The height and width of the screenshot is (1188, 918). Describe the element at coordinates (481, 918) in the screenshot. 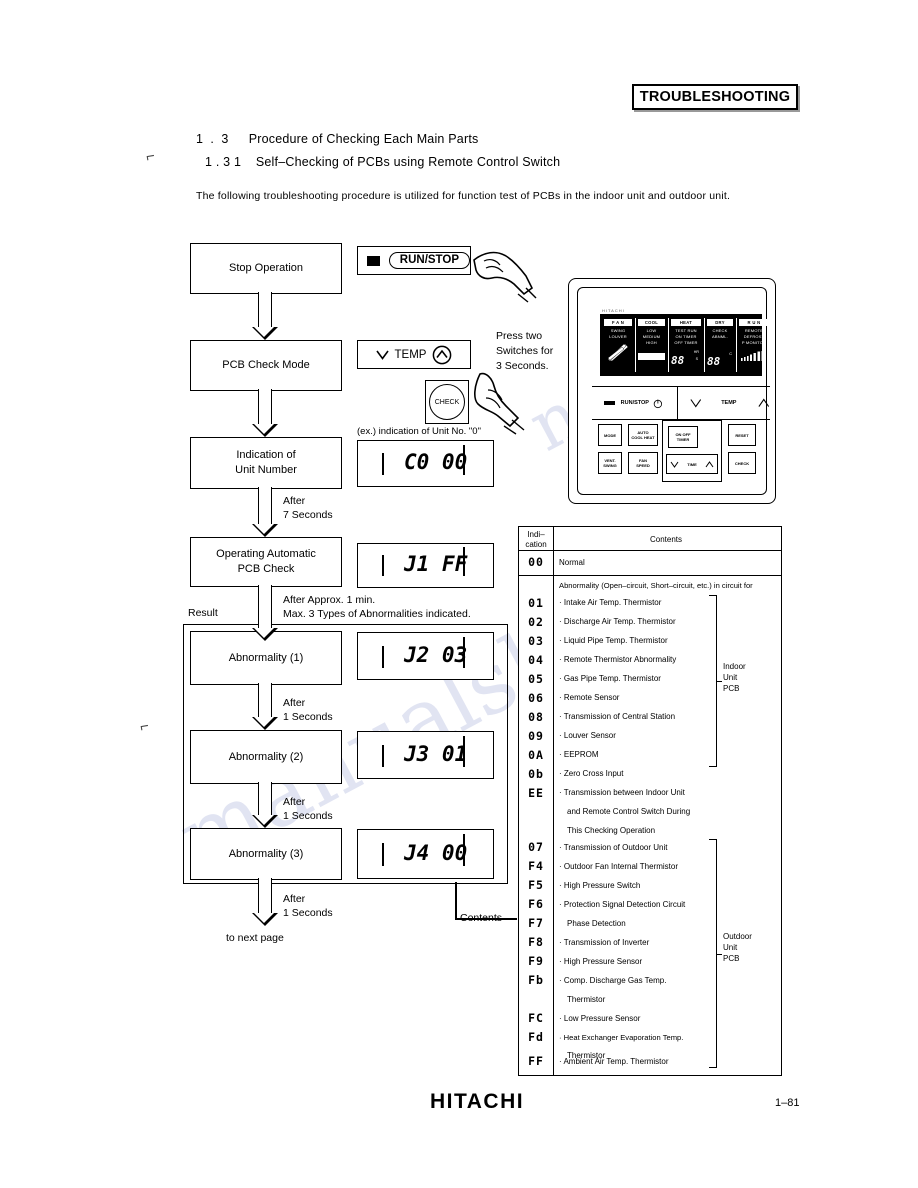

I see `contents-link-label: Contents` at that location.